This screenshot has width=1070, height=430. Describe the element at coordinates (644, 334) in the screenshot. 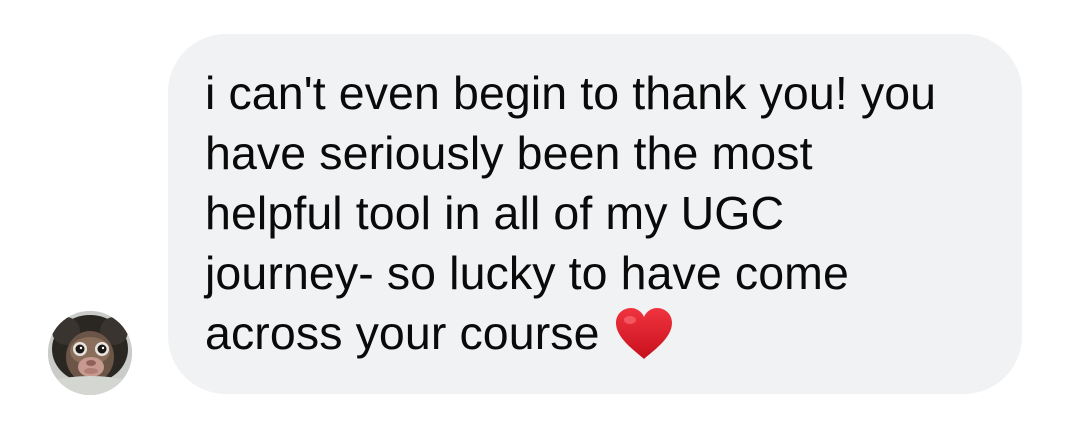

I see `heart-icon` at that location.